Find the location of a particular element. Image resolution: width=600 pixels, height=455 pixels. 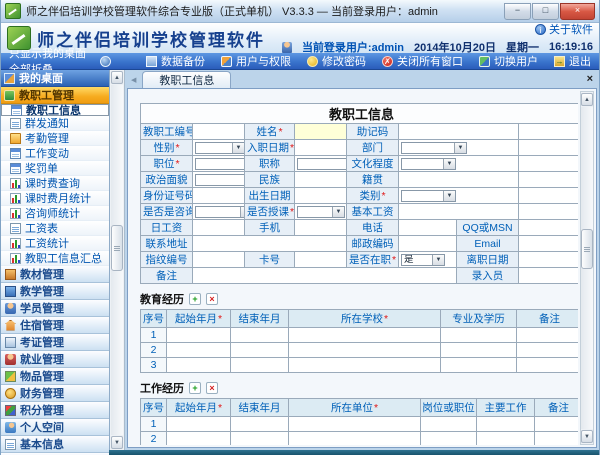

tab-scroll-left-icon: ◀ is located at coordinates (133, 80).